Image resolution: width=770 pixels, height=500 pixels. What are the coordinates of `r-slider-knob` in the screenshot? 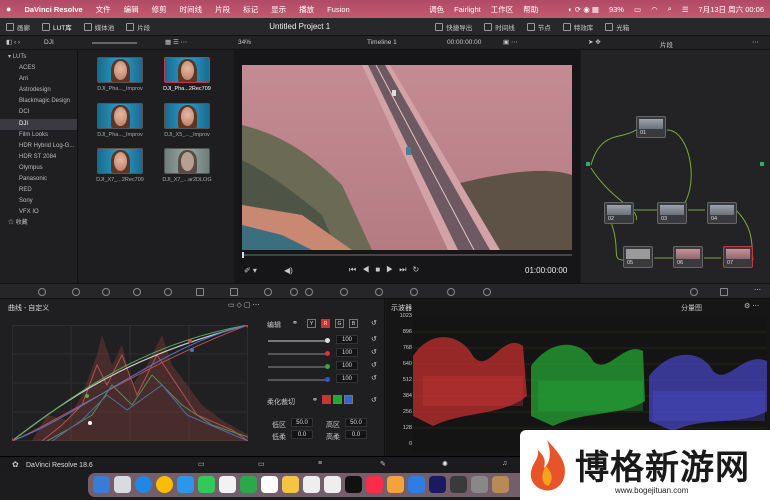 It's located at (327, 353).